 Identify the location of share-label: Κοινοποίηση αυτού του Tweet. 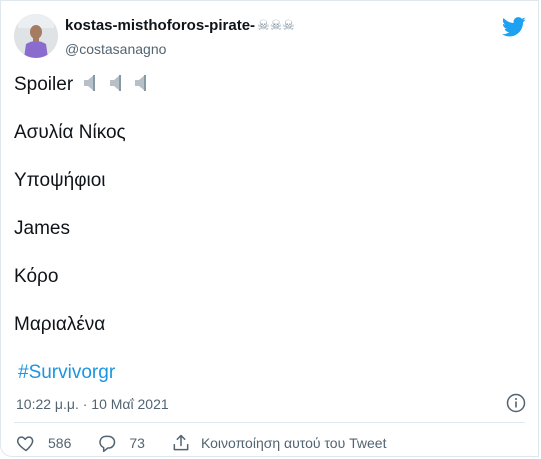
(293, 443).